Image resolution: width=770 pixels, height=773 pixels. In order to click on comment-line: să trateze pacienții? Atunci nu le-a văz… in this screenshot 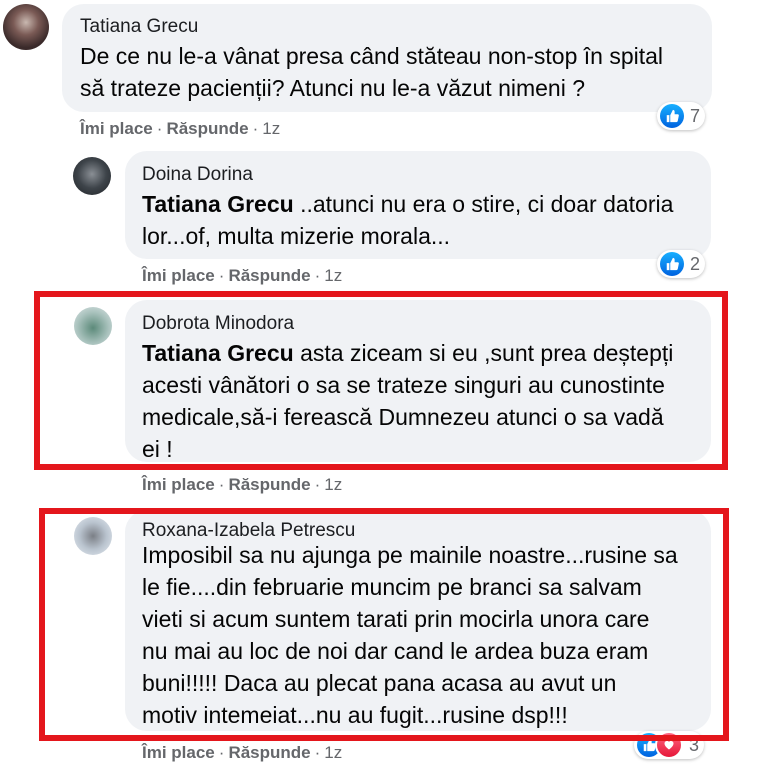, I will do `click(333, 88)`.